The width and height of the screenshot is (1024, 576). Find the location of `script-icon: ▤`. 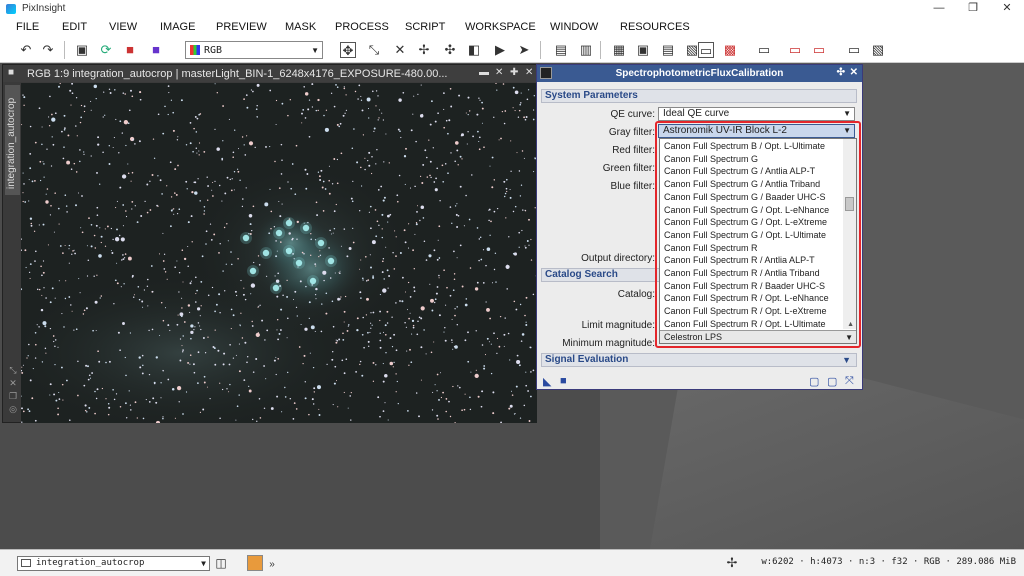

script-icon: ▤ is located at coordinates (668, 50).